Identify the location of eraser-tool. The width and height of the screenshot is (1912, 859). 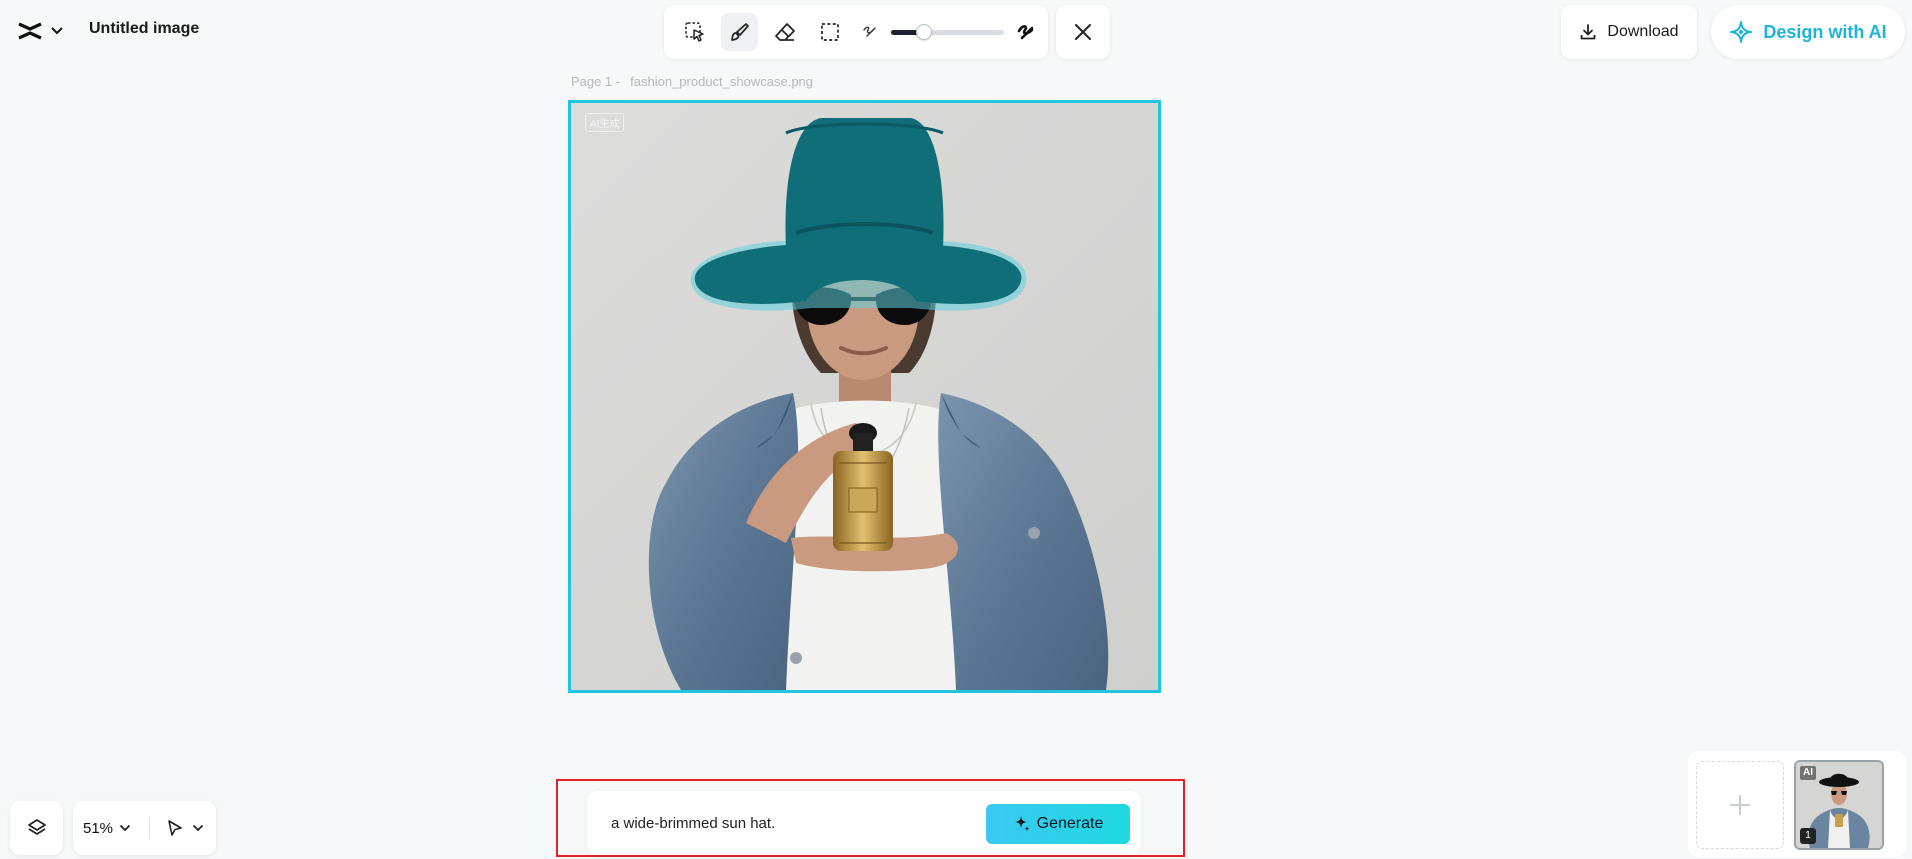
(784, 32).